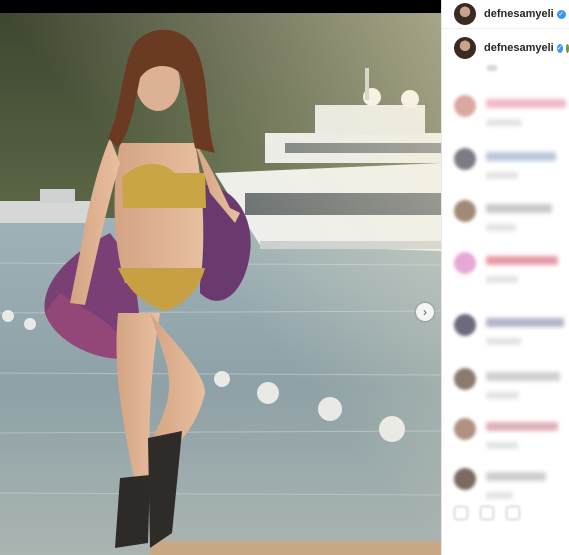 The width and height of the screenshot is (569, 555). What do you see at coordinates (425, 312) in the screenshot?
I see `carousel-next-button: ›` at bounding box center [425, 312].